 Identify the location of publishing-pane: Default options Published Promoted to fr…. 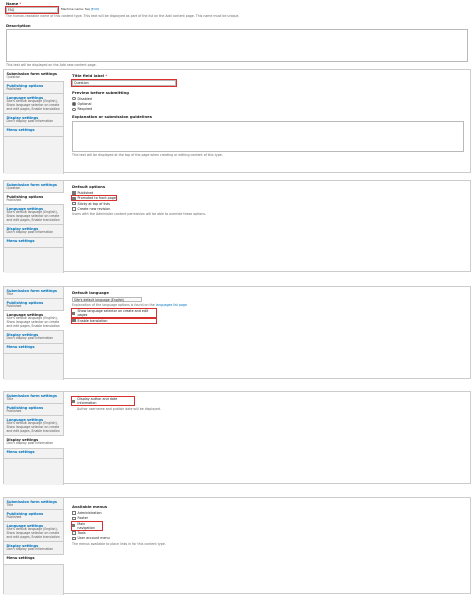
(267, 200).